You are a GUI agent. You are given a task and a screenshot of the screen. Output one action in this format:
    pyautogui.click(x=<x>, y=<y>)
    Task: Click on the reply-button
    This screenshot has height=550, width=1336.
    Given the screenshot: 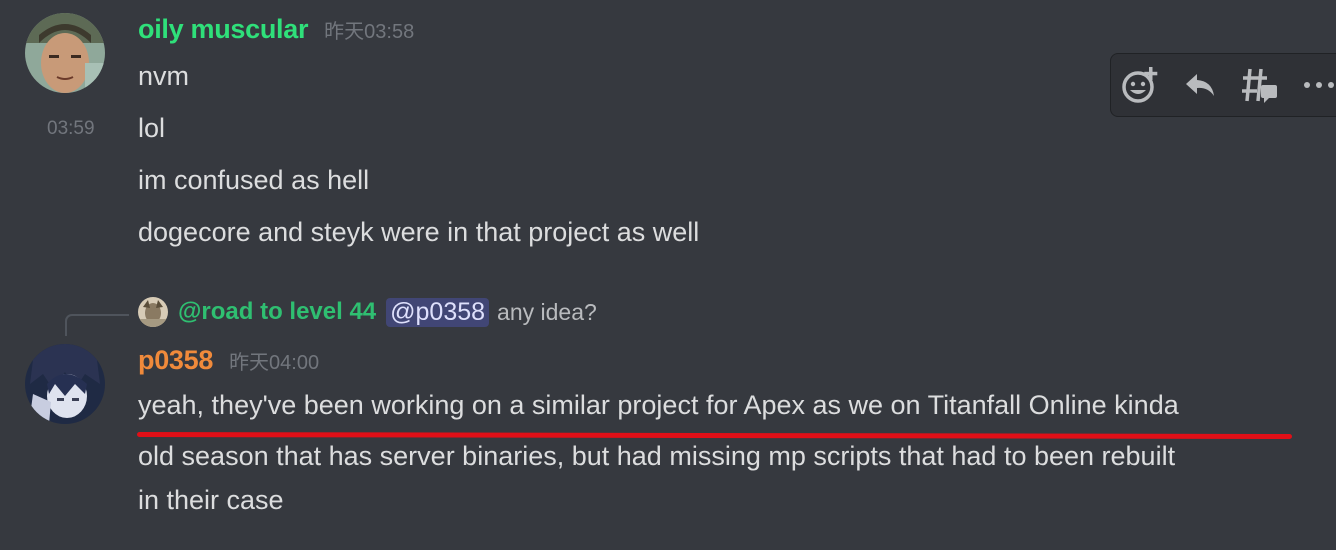 What is the action you would take?
    pyautogui.click(x=1201, y=85)
    